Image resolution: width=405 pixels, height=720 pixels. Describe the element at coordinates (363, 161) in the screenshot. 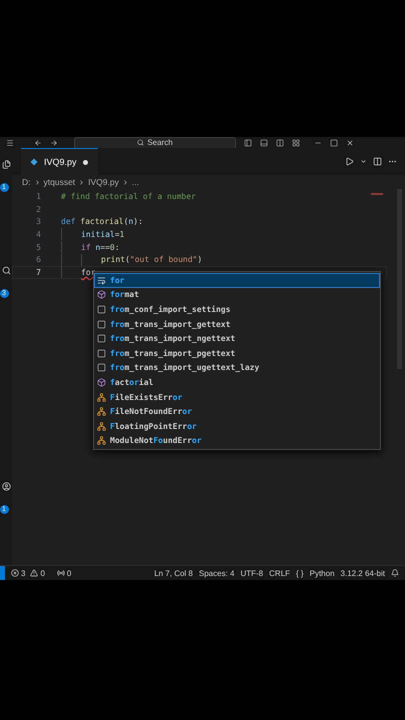

I see `caret-icon` at that location.